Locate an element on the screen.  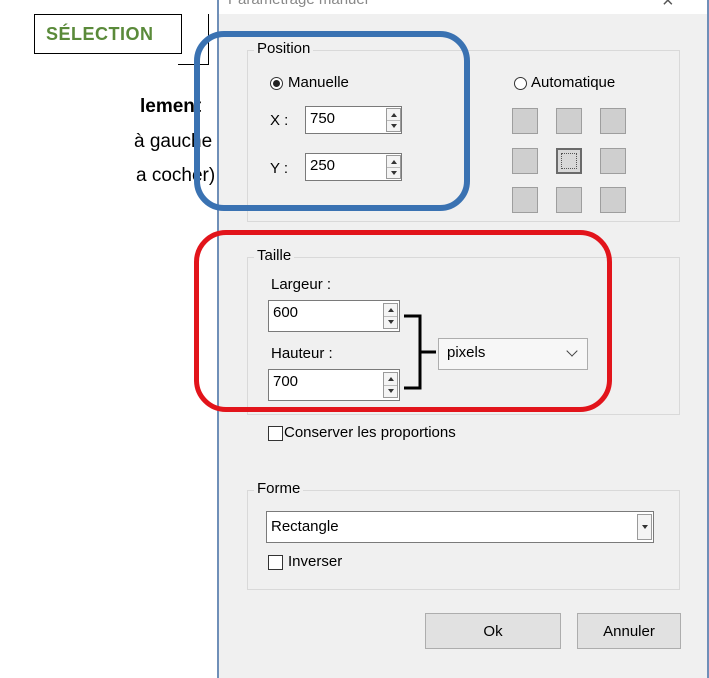
ok-button: Ok is located at coordinates (493, 631).